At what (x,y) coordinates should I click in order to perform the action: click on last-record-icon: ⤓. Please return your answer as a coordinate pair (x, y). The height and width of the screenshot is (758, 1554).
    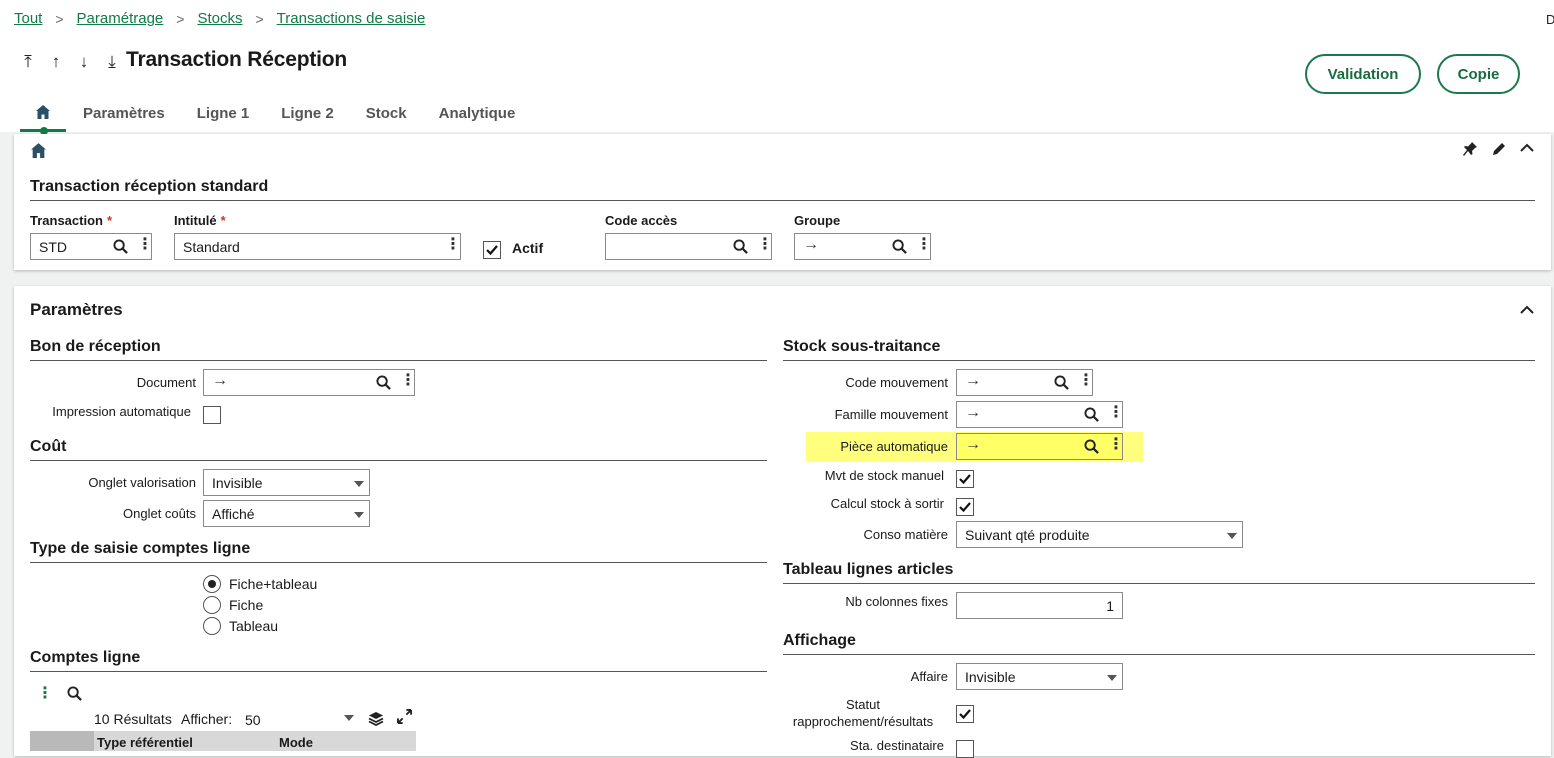
    Looking at the image, I should click on (112, 62).